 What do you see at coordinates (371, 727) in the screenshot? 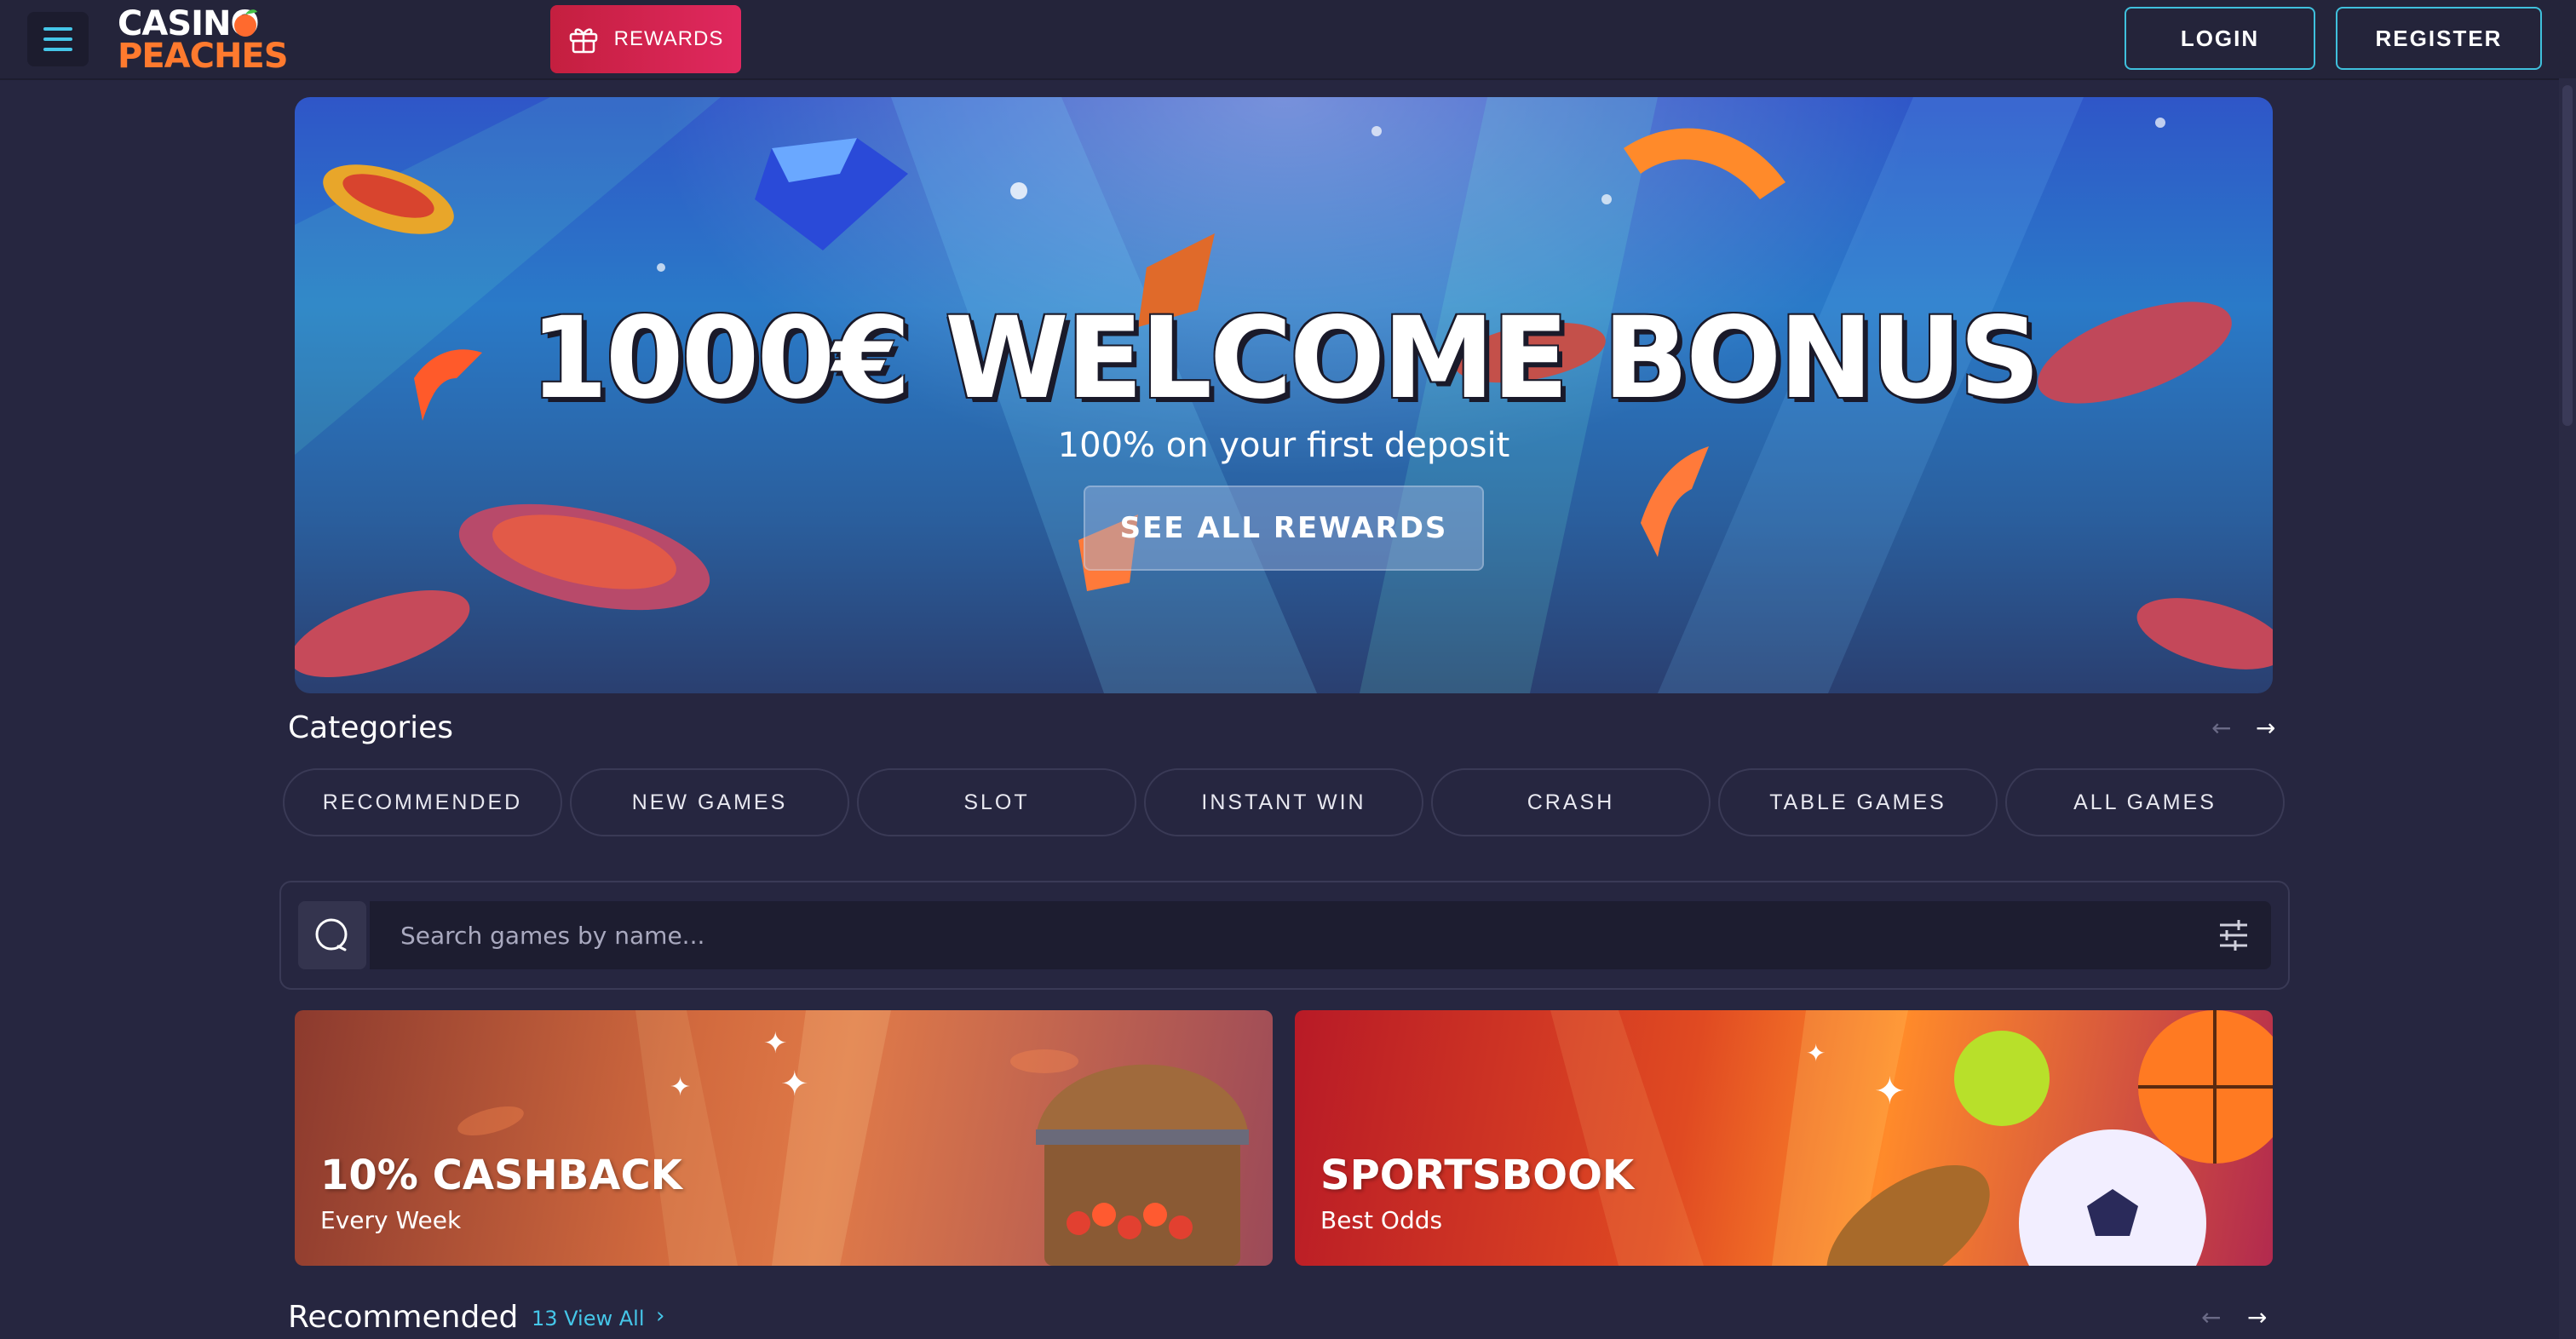
I see `categories-heading: Categories` at bounding box center [371, 727].